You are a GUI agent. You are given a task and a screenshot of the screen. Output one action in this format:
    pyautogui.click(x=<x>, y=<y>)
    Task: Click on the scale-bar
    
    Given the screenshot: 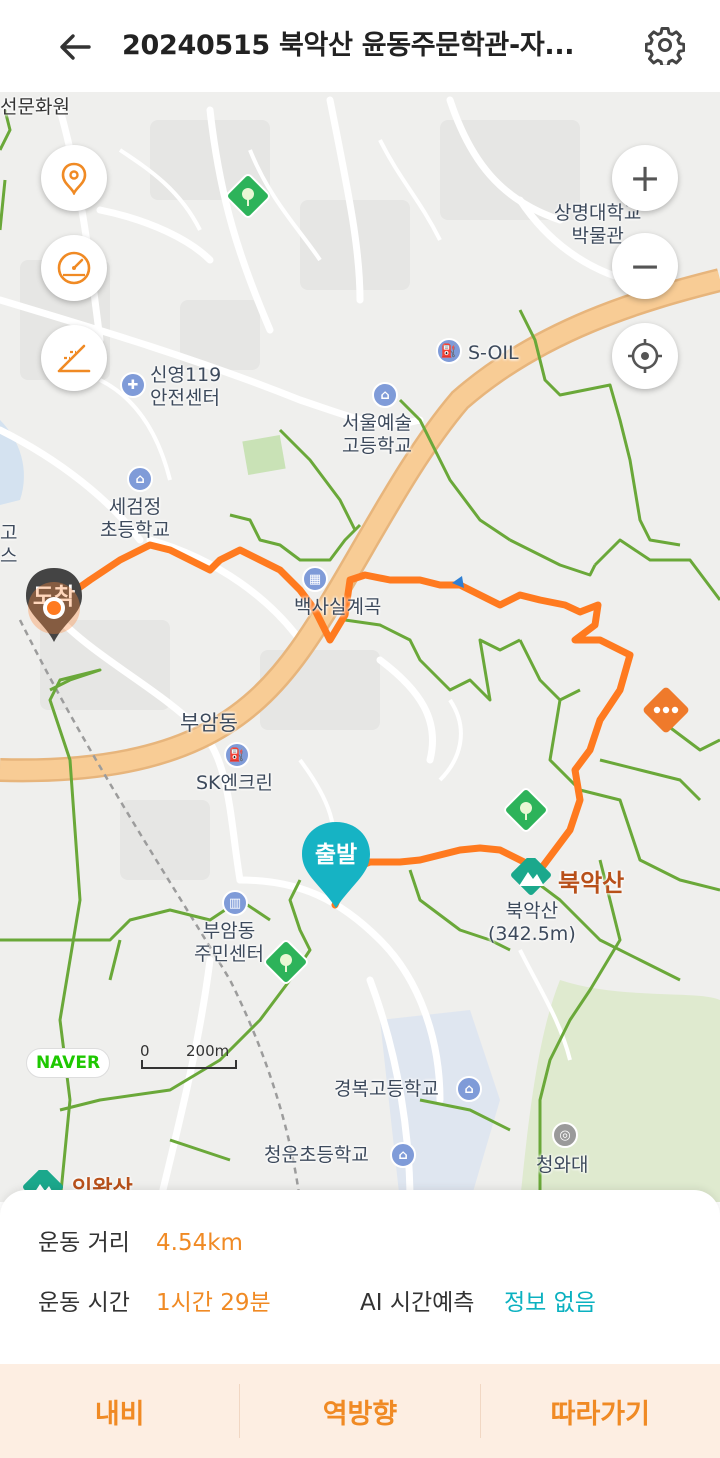 What is the action you would take?
    pyautogui.click(x=189, y=1064)
    